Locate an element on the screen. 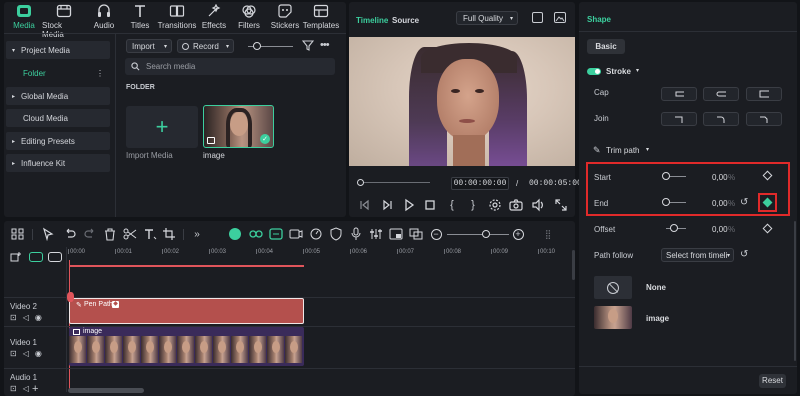 The image size is (800, 396). record-button: Record ▾ is located at coordinates (205, 46).